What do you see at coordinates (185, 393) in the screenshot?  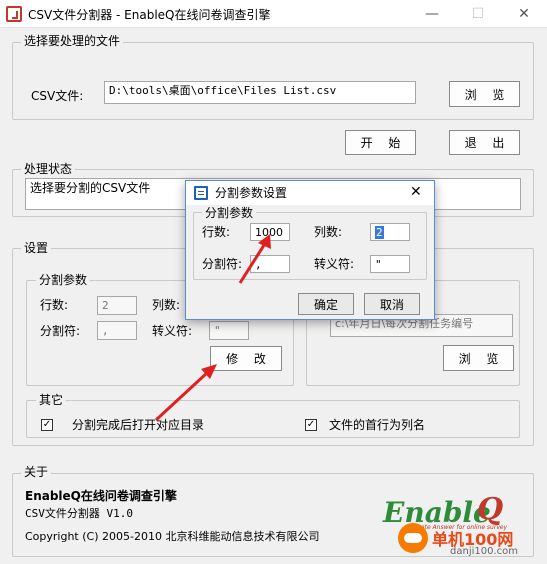 I see `arrow-to-modify-button` at bounding box center [185, 393].